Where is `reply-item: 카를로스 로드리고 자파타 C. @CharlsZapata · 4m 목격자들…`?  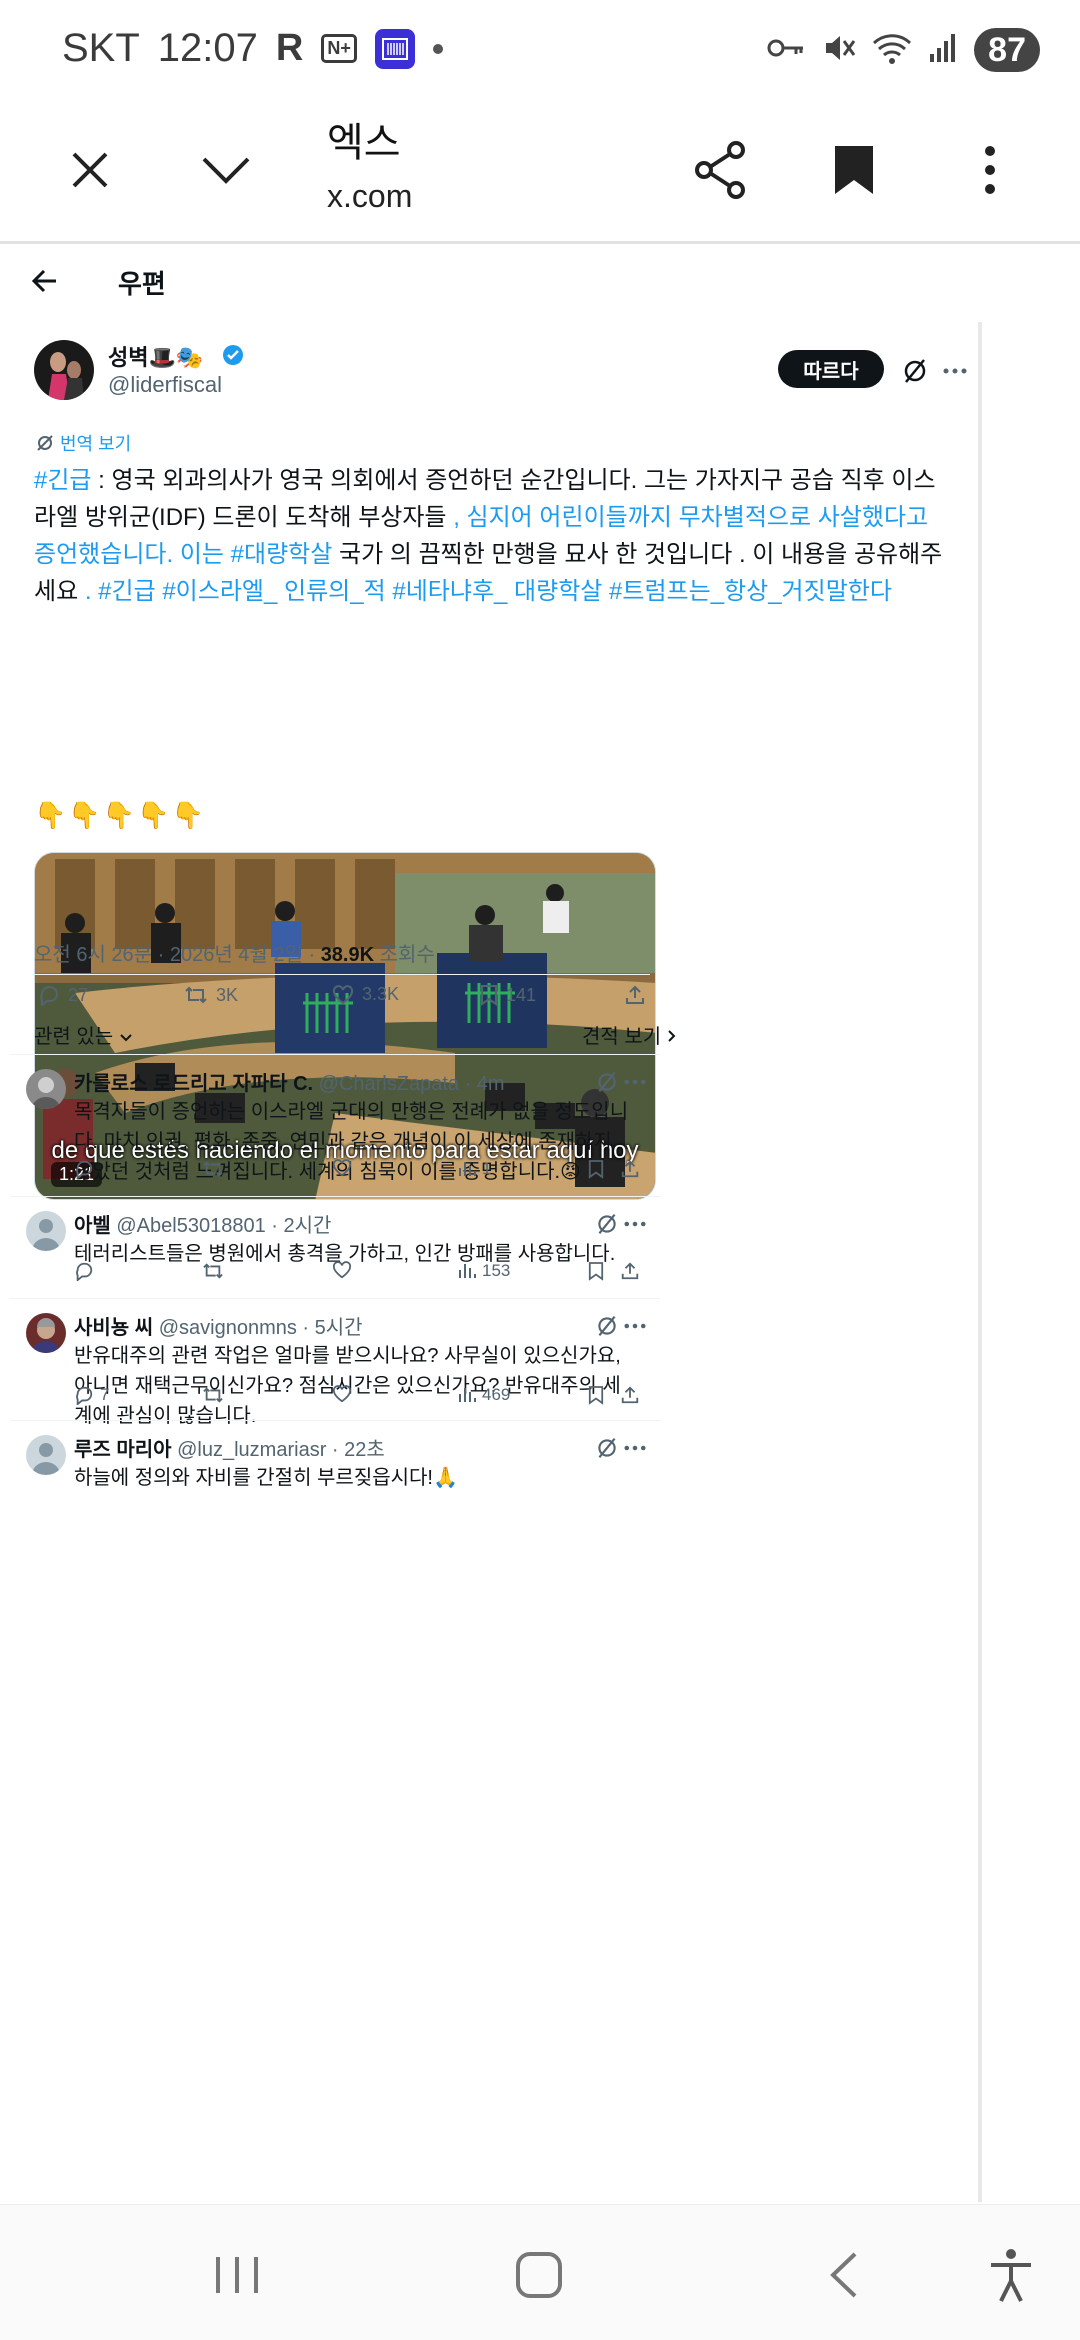
reply-item: 카를로스 로드리고 자파타 C. @CharlsZapata · 4m 목격자들… is located at coordinates (335, 1125).